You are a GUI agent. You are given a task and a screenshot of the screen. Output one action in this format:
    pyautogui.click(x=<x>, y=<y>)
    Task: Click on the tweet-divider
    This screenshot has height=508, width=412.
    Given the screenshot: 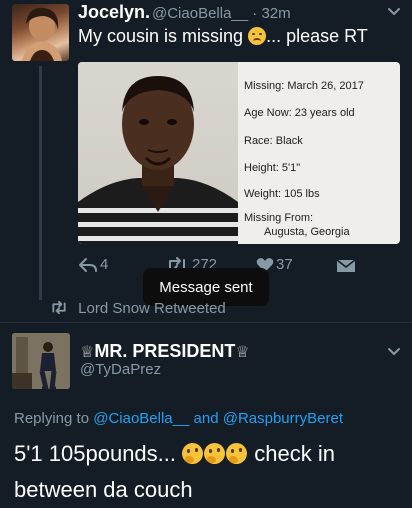 What is the action you would take?
    pyautogui.click(x=206, y=322)
    